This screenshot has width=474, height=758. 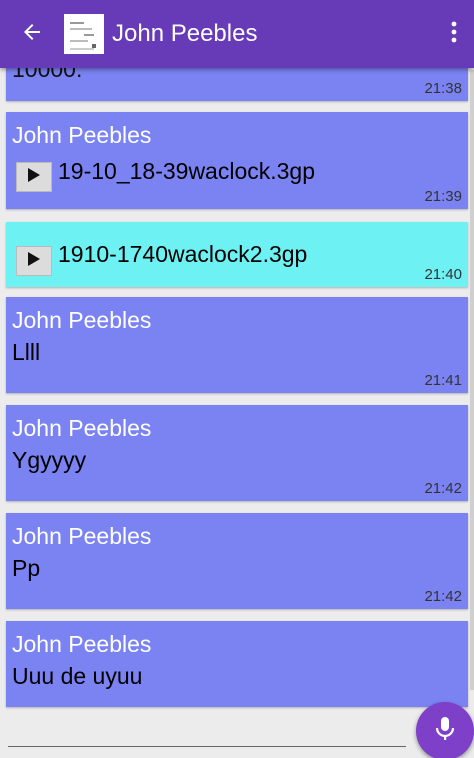 I want to click on overflow-menu-button, so click(x=454, y=34).